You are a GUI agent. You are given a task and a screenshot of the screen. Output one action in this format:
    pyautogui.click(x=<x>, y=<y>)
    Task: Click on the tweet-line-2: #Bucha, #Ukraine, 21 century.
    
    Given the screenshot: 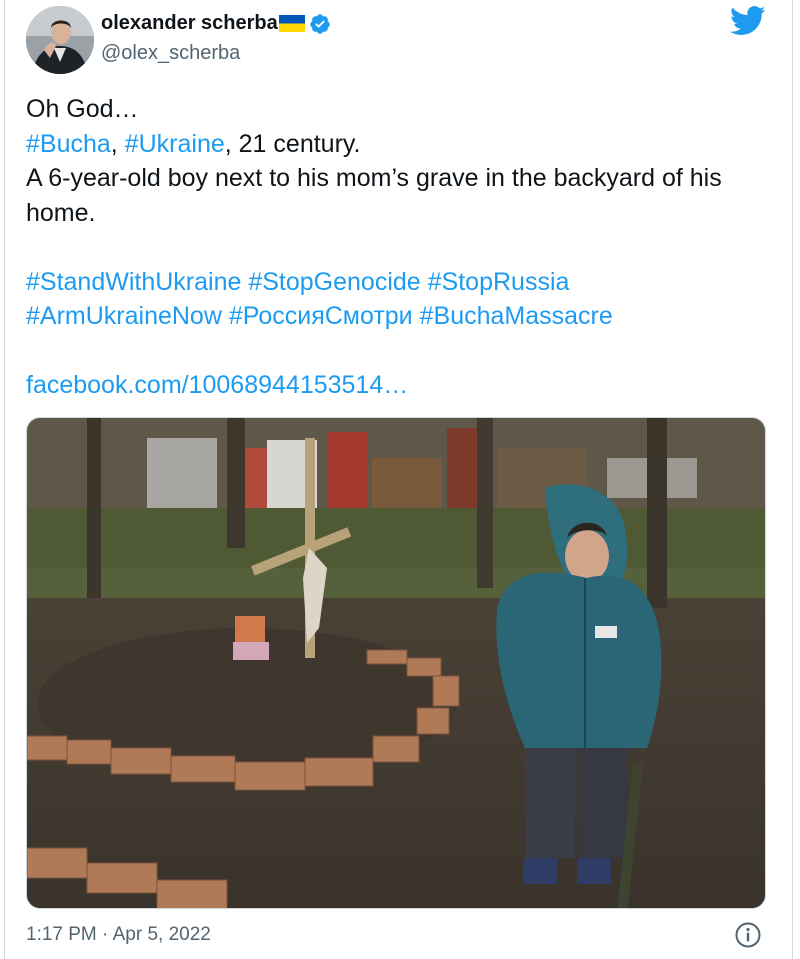 What is the action you would take?
    pyautogui.click(x=396, y=144)
    